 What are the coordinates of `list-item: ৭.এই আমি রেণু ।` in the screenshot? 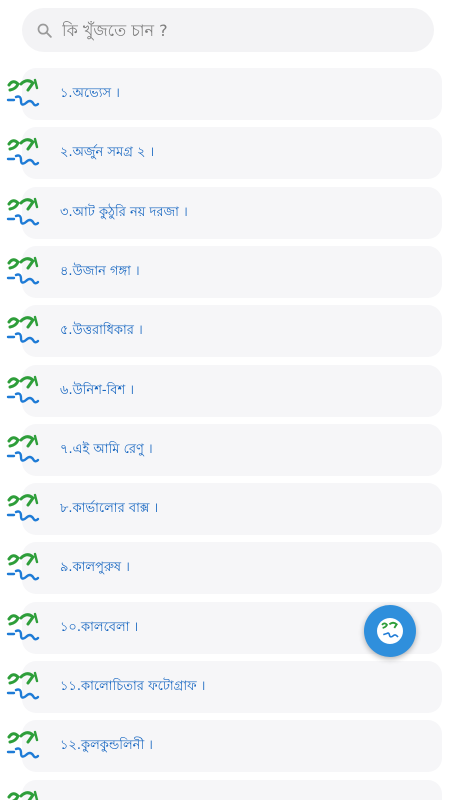 It's located at (225, 450).